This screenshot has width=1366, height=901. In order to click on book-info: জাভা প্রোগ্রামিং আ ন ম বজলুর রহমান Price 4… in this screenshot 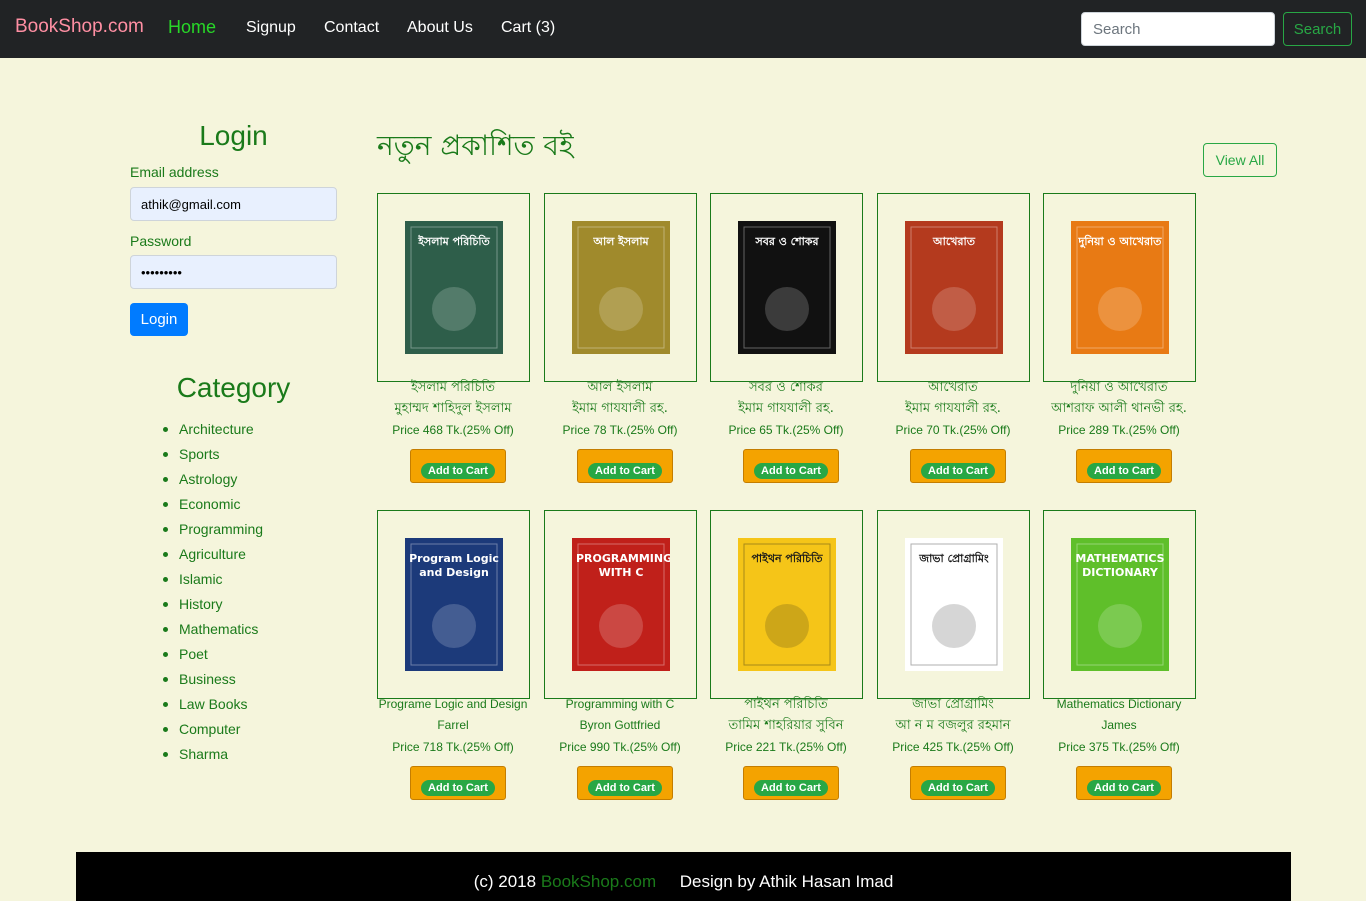, I will do `click(953, 726)`.